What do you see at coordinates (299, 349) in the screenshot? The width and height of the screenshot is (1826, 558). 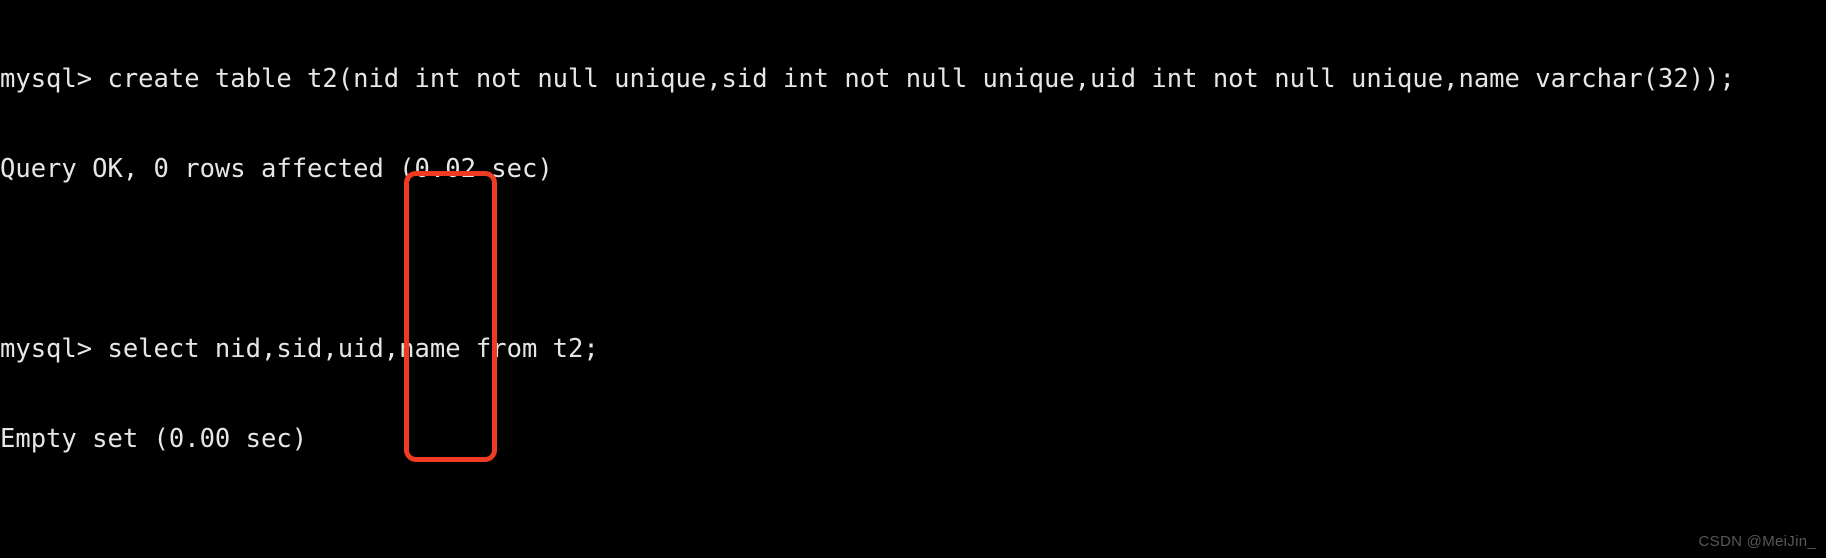 I see `terminal-line: mysql> select nid,sid,uid,name from t2;` at bounding box center [299, 349].